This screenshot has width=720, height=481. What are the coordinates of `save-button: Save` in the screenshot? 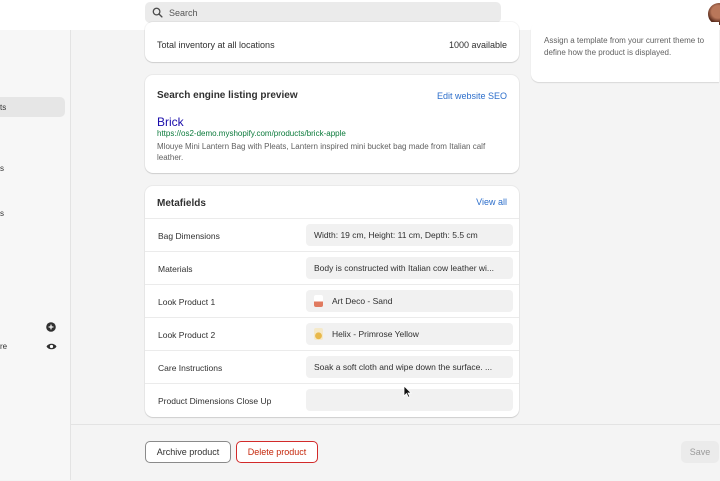 It's located at (700, 452).